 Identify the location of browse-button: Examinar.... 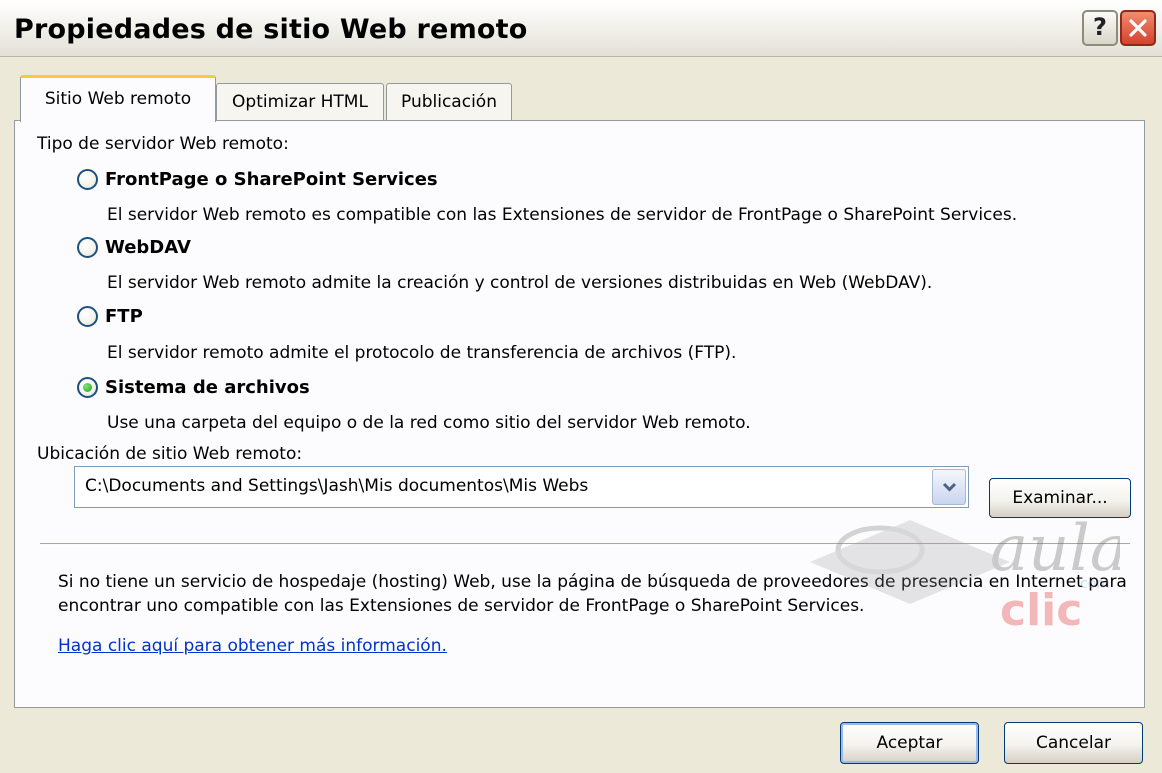
(1060, 498).